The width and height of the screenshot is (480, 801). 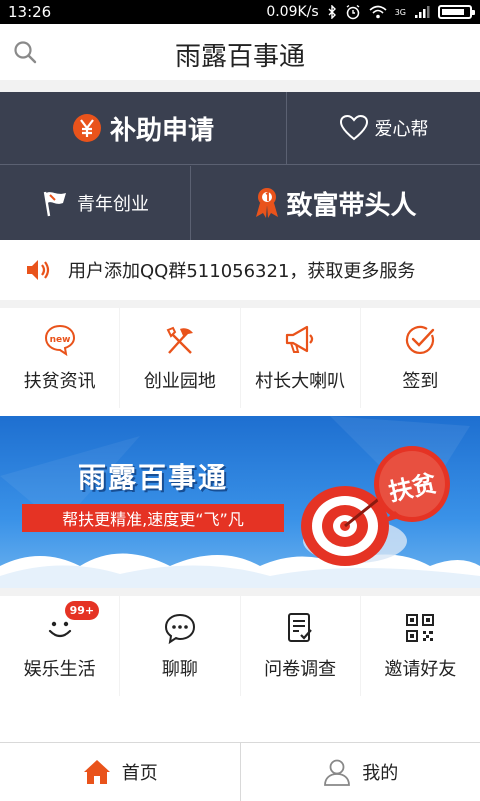 What do you see at coordinates (59, 358) in the screenshot?
I see `grid-item-poverty-news: new 扶贫资讯` at bounding box center [59, 358].